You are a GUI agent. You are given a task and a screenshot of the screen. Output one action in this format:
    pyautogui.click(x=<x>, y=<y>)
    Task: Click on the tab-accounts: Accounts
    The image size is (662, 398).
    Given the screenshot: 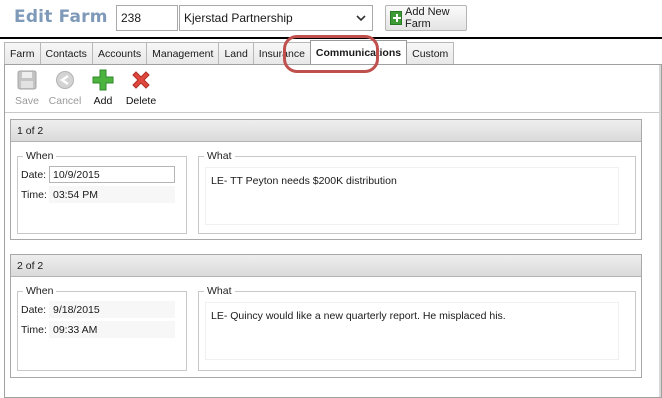 What is the action you would take?
    pyautogui.click(x=119, y=53)
    